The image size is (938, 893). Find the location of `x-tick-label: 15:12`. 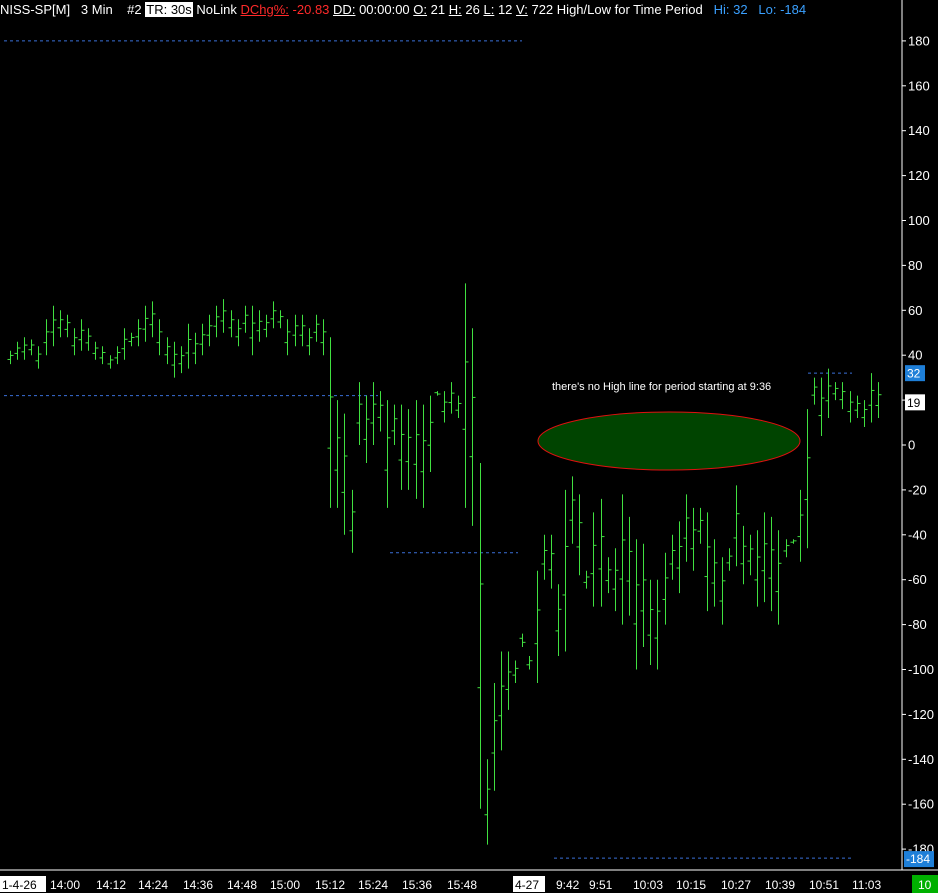

x-tick-label: 15:12 is located at coordinates (330, 885).